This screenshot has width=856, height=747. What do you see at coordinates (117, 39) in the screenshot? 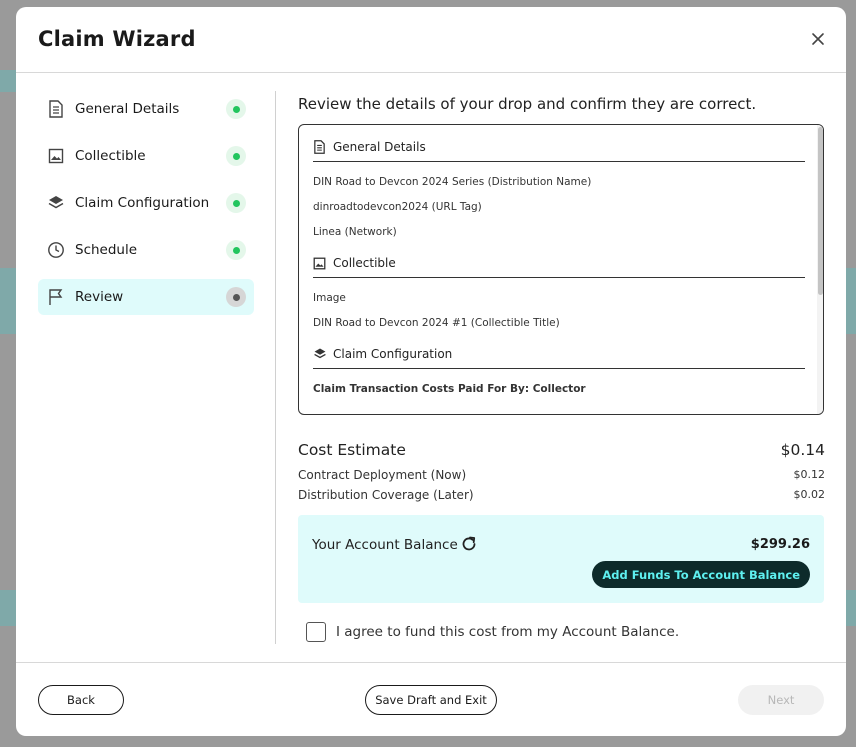
I see `modal-title: Claim Wizard` at bounding box center [117, 39].